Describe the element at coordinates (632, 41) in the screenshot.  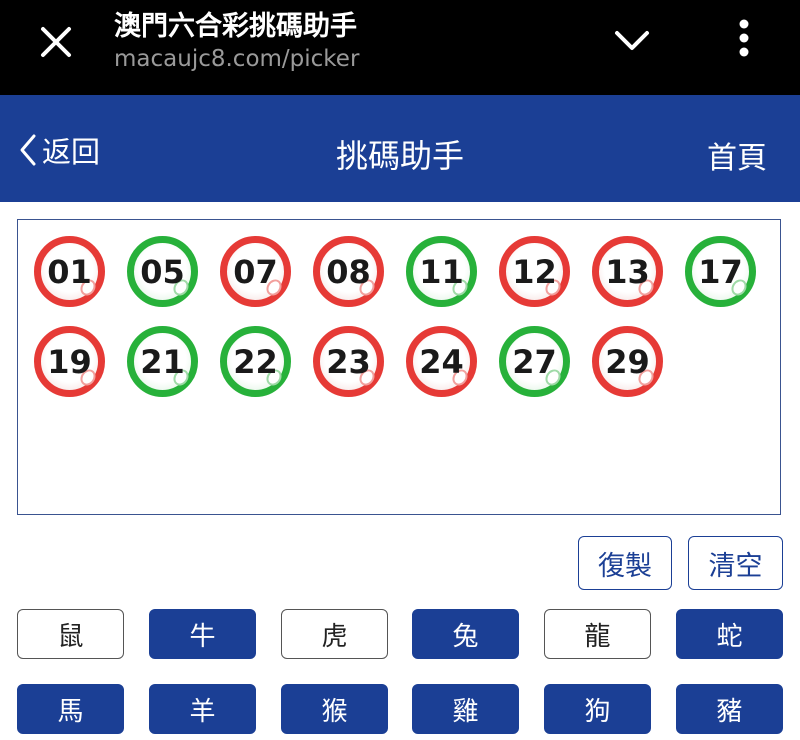
I see `chevron-down-icon` at that location.